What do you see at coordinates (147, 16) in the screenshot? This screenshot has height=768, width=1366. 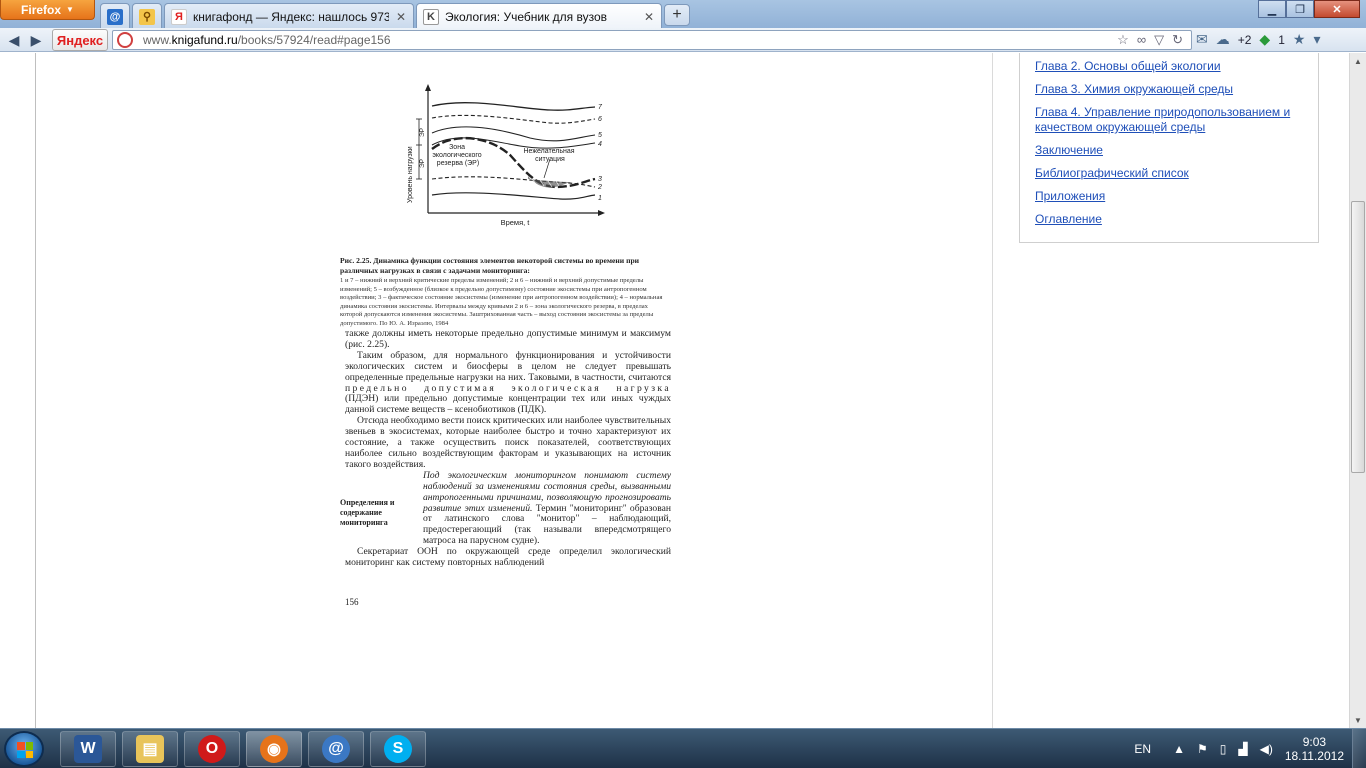 I see `tab-pinned-search: ⚲` at bounding box center [147, 16].